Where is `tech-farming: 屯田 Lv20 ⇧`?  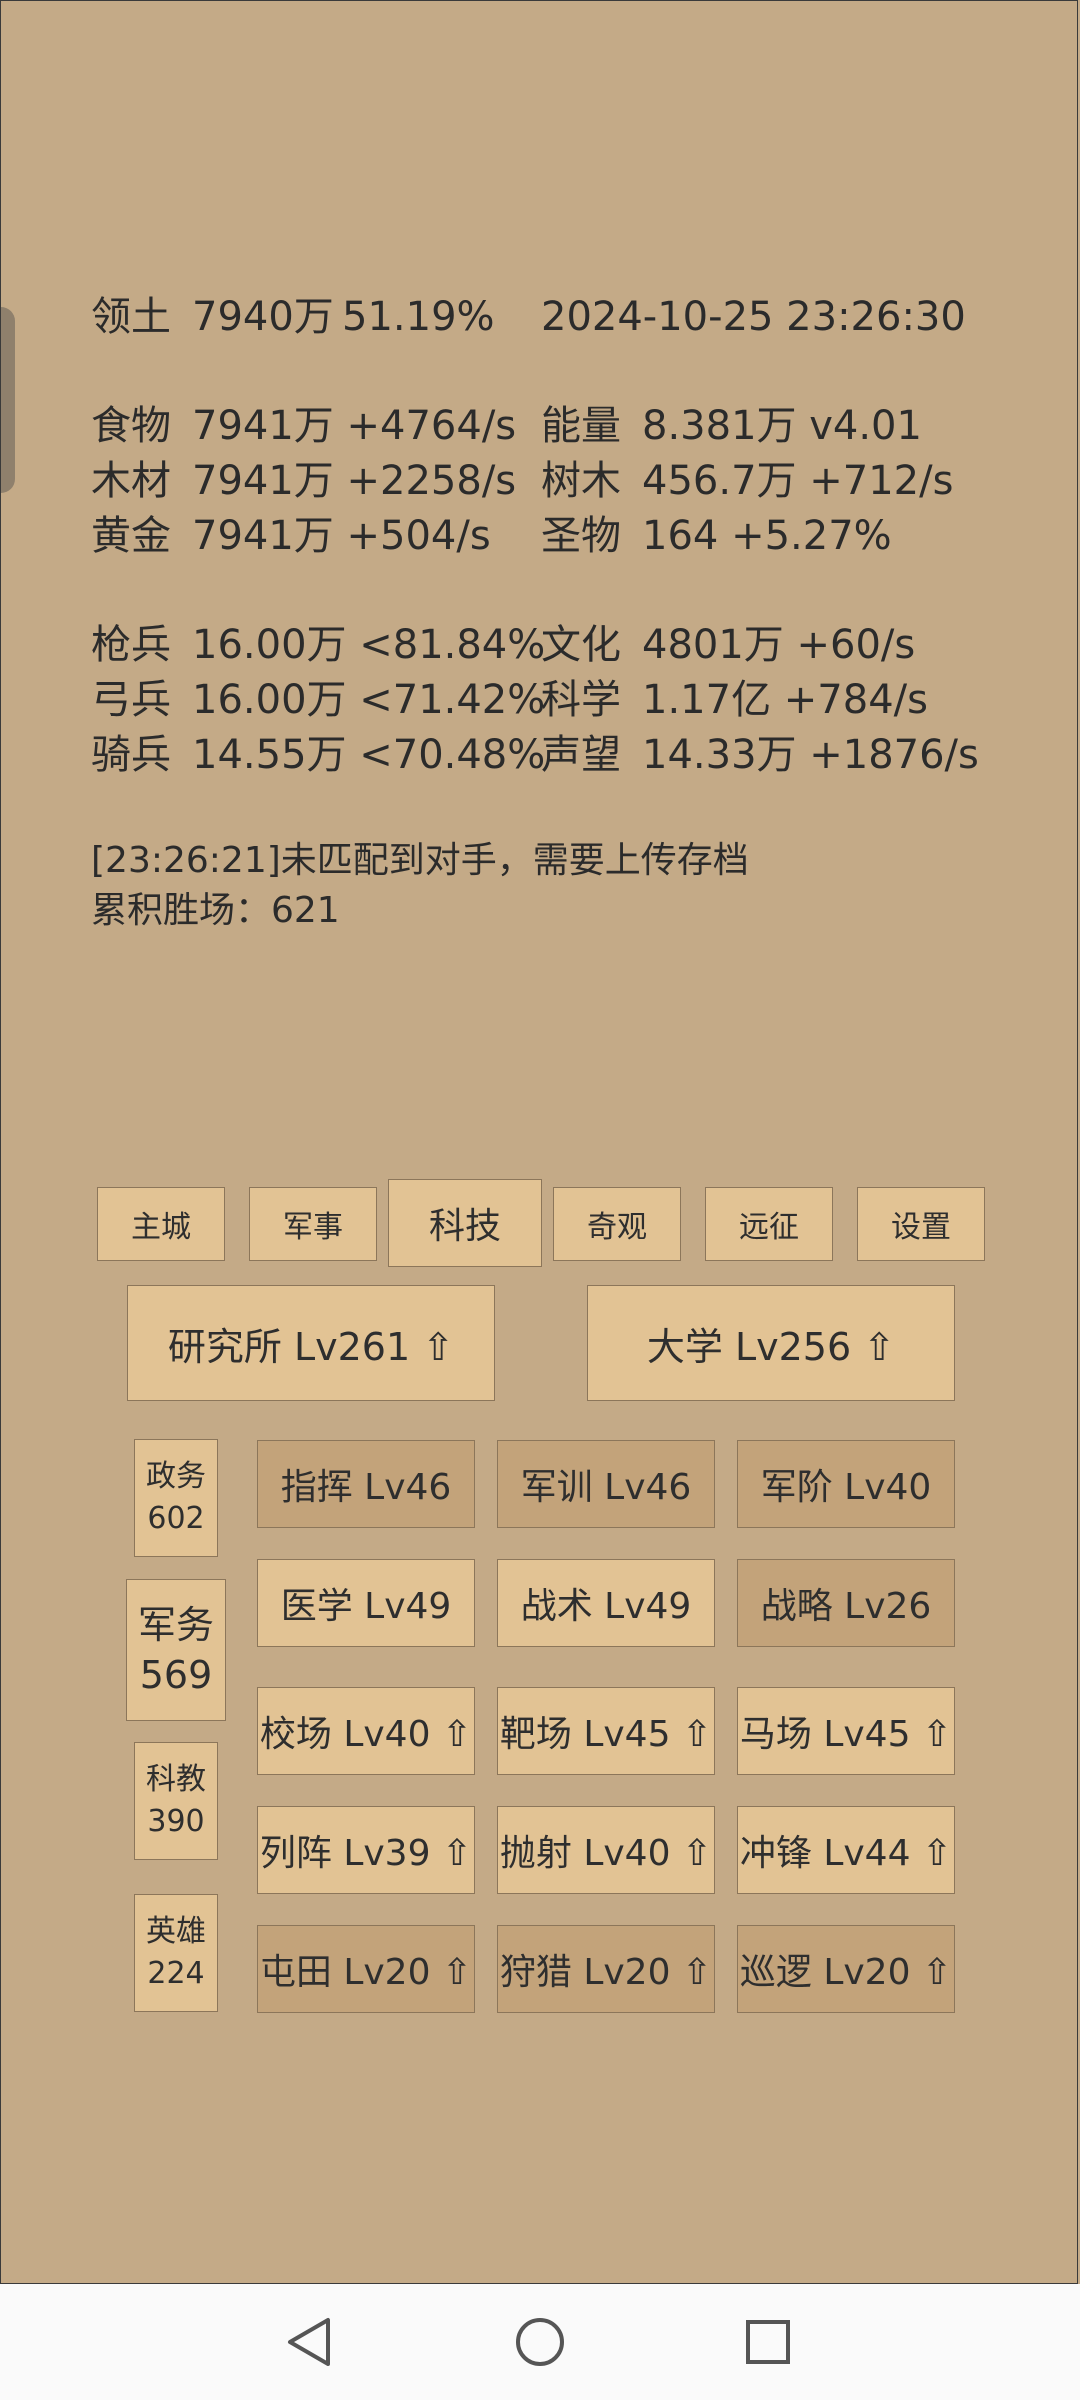 tech-farming: 屯田 Lv20 ⇧ is located at coordinates (366, 1969).